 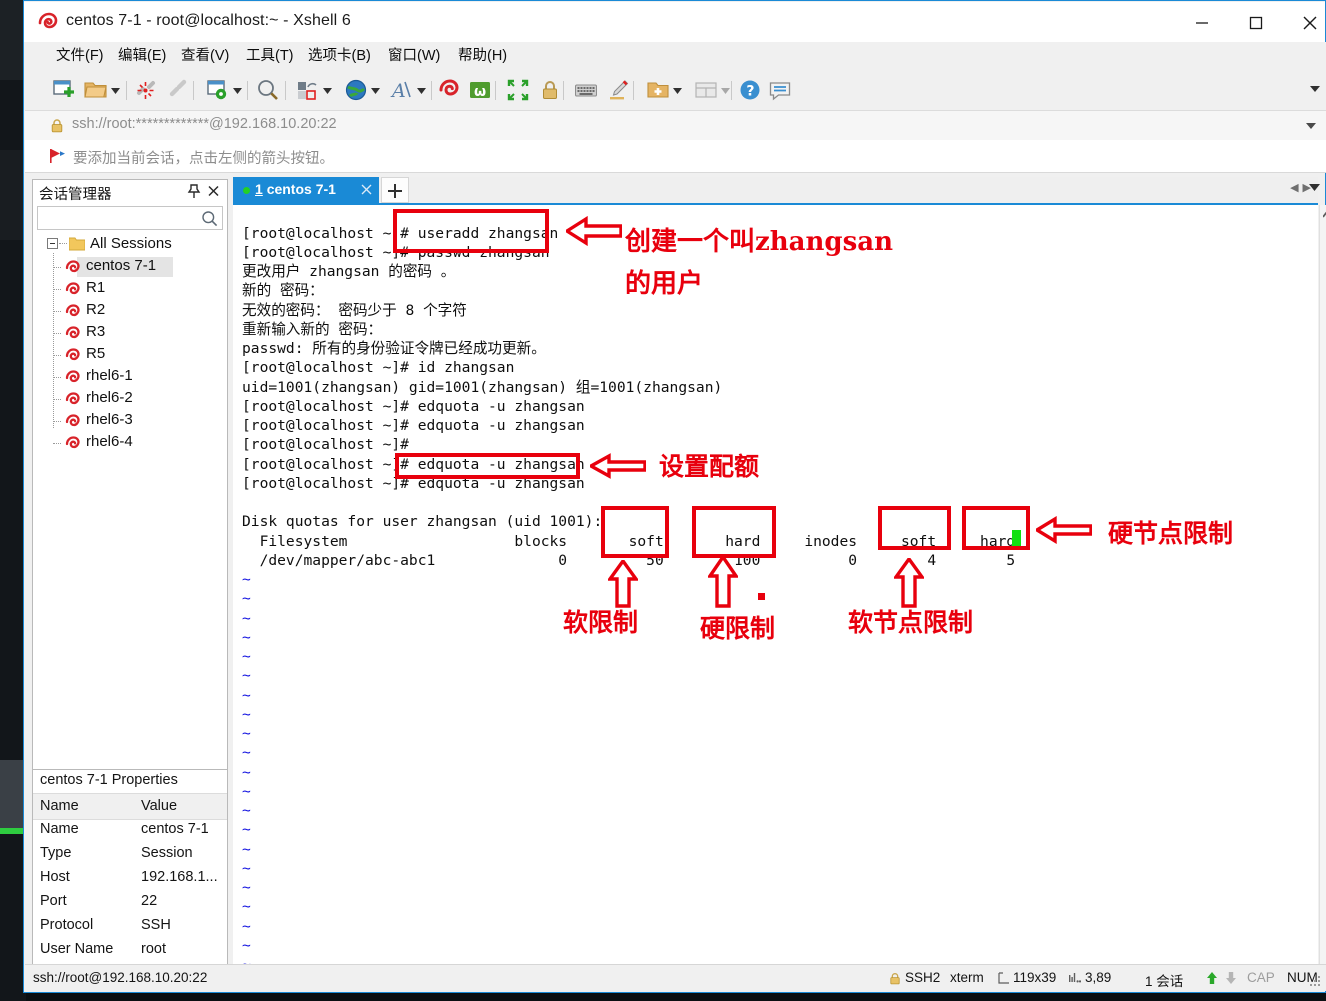 I want to click on new-session-icon, so click(x=64, y=90).